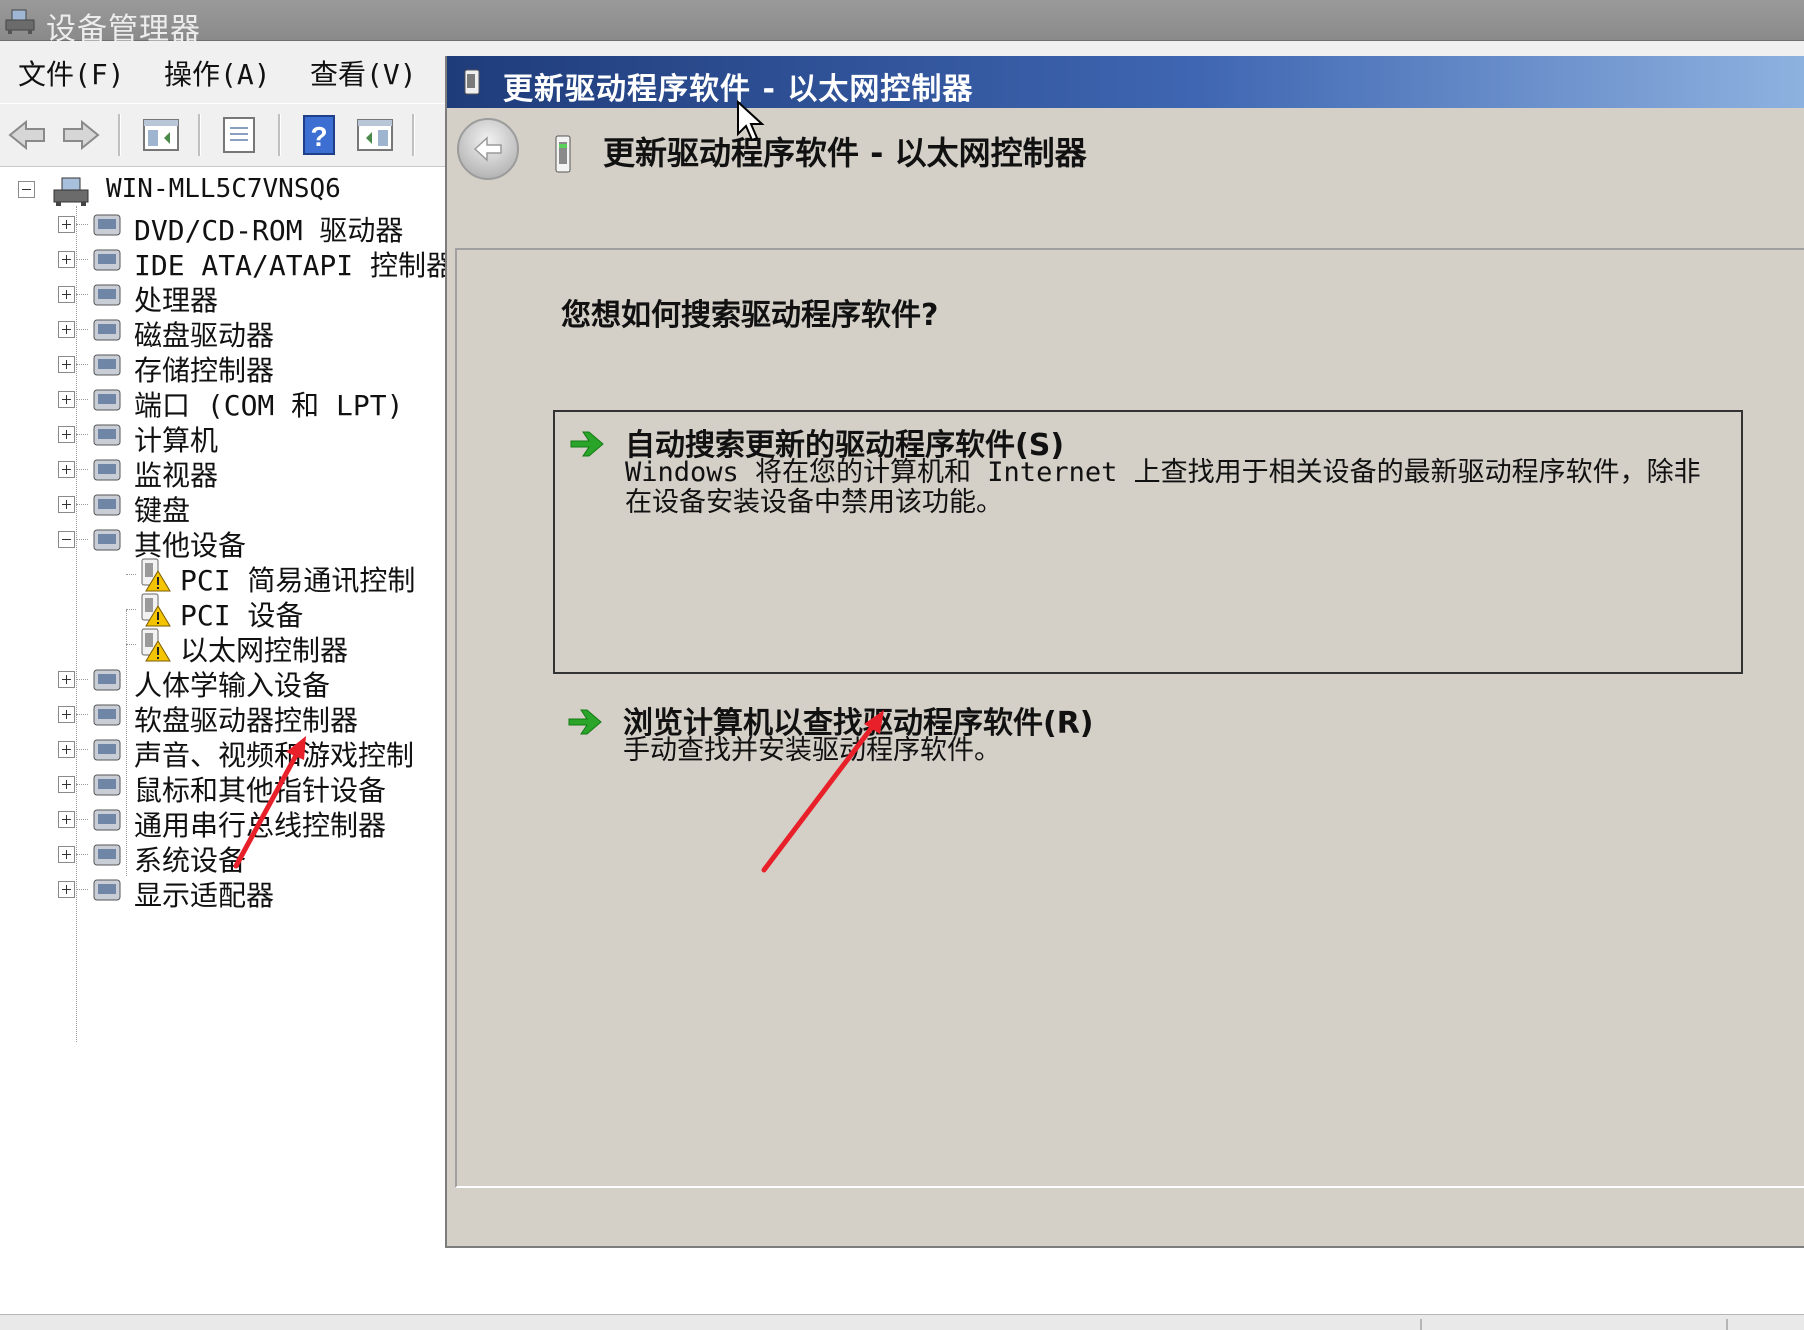 Image resolution: width=1804 pixels, height=1330 pixels. I want to click on tree-item-label: 计算机, so click(176, 440).